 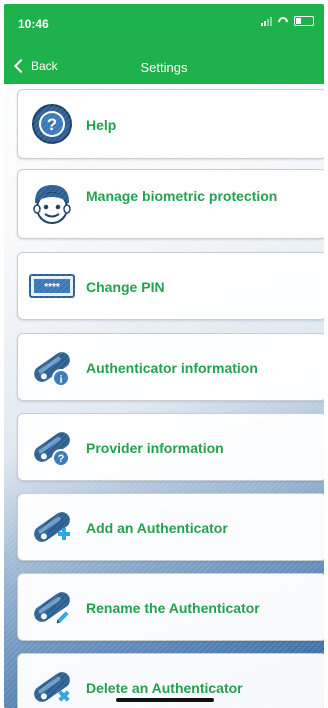 I want to click on settings-item-authenticator-info: i Authenticator information, so click(x=170, y=367).